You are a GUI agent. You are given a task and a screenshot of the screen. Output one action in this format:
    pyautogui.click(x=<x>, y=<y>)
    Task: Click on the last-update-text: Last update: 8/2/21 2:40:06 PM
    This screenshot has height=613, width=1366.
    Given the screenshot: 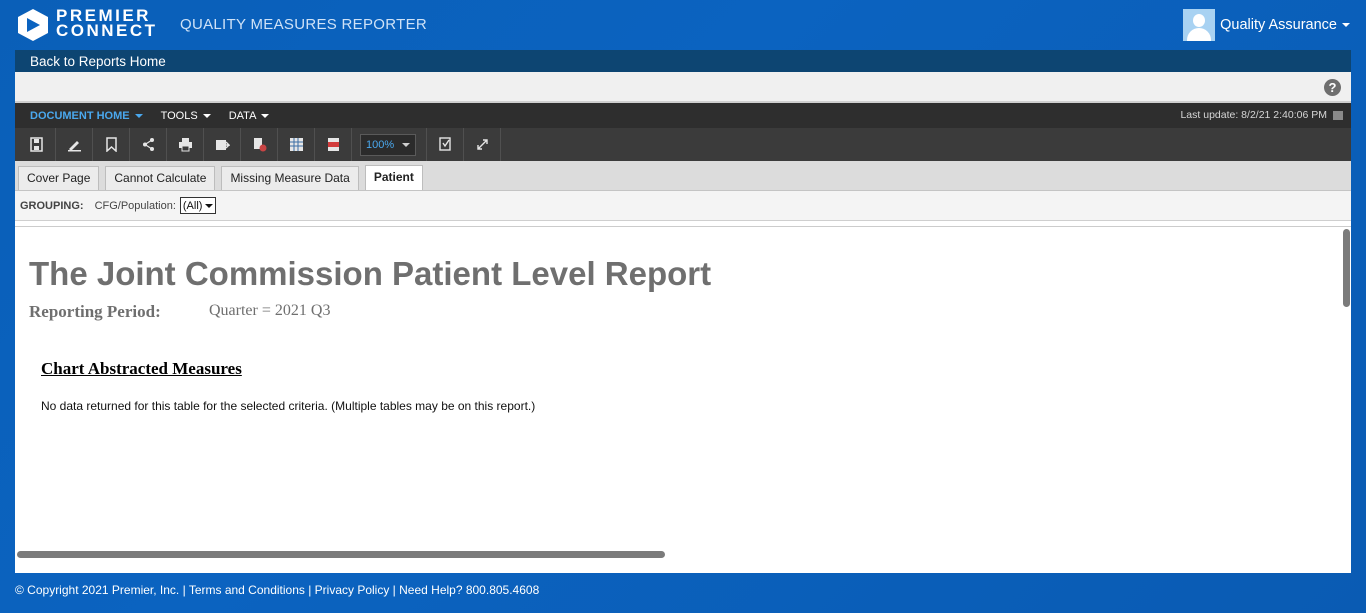 What is the action you would take?
    pyautogui.click(x=1253, y=115)
    